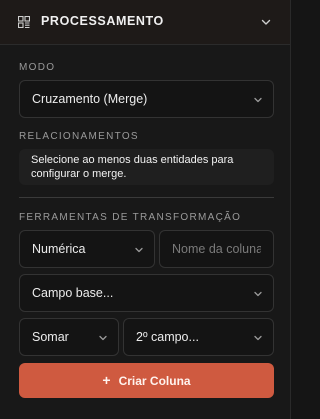  What do you see at coordinates (90, 99) in the screenshot?
I see `mode-value: Cruzamento (Merge)` at bounding box center [90, 99].